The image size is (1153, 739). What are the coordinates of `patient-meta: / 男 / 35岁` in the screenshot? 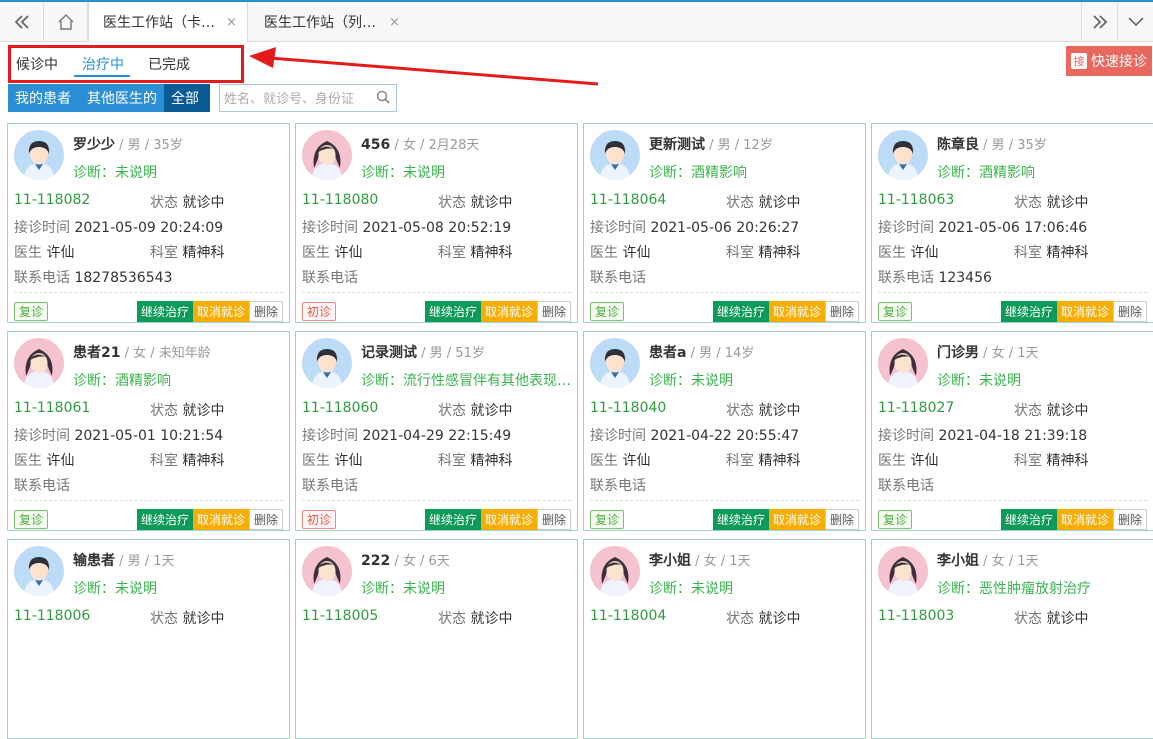 It's located at (1013, 145).